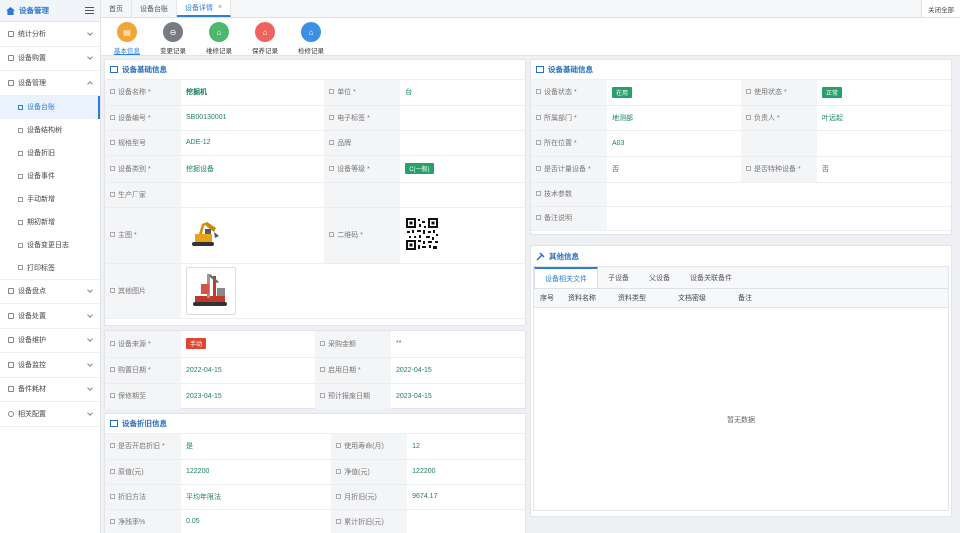 The height and width of the screenshot is (533, 960). Describe the element at coordinates (154, 8) in the screenshot. I see `tab-ledger: 设备台账` at that location.